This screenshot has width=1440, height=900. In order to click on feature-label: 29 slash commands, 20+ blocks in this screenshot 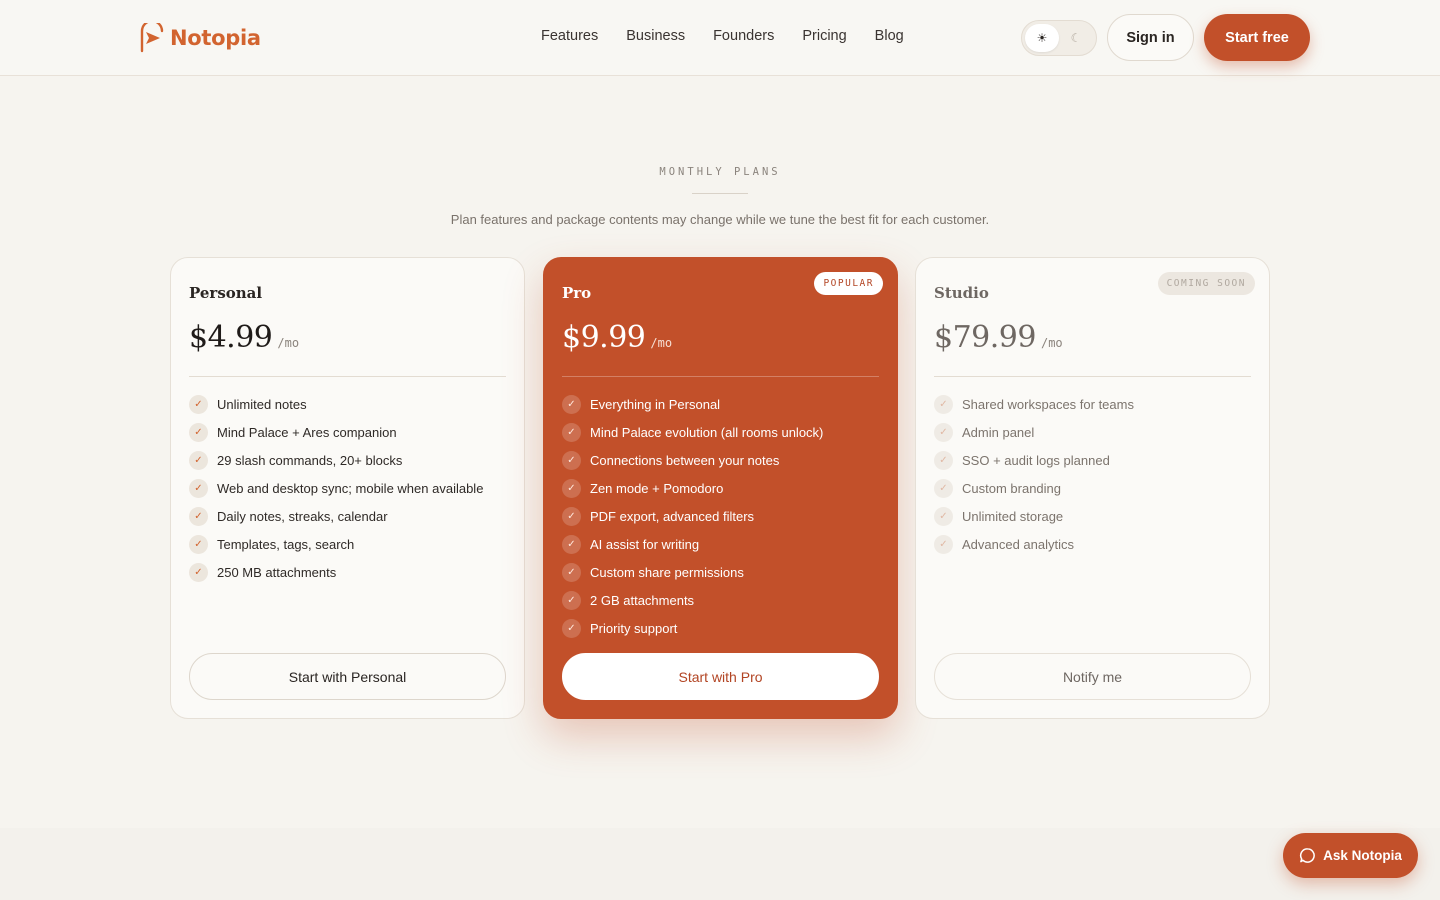, I will do `click(310, 460)`.